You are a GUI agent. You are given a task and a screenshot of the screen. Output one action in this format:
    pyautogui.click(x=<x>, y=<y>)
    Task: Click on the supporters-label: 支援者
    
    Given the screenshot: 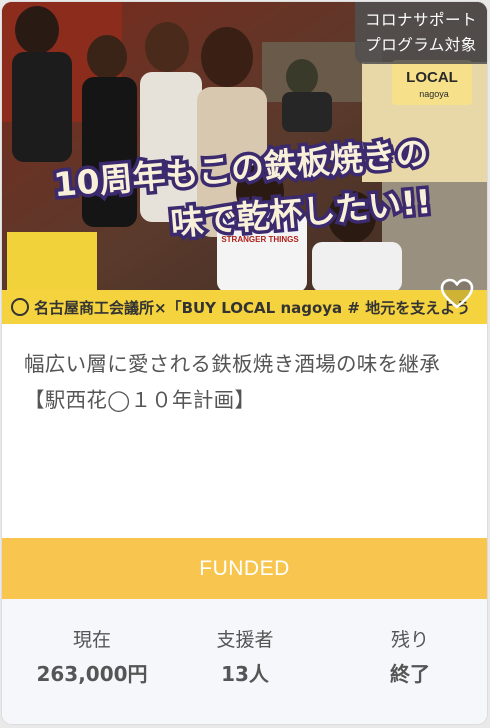 What is the action you would take?
    pyautogui.click(x=245, y=640)
    